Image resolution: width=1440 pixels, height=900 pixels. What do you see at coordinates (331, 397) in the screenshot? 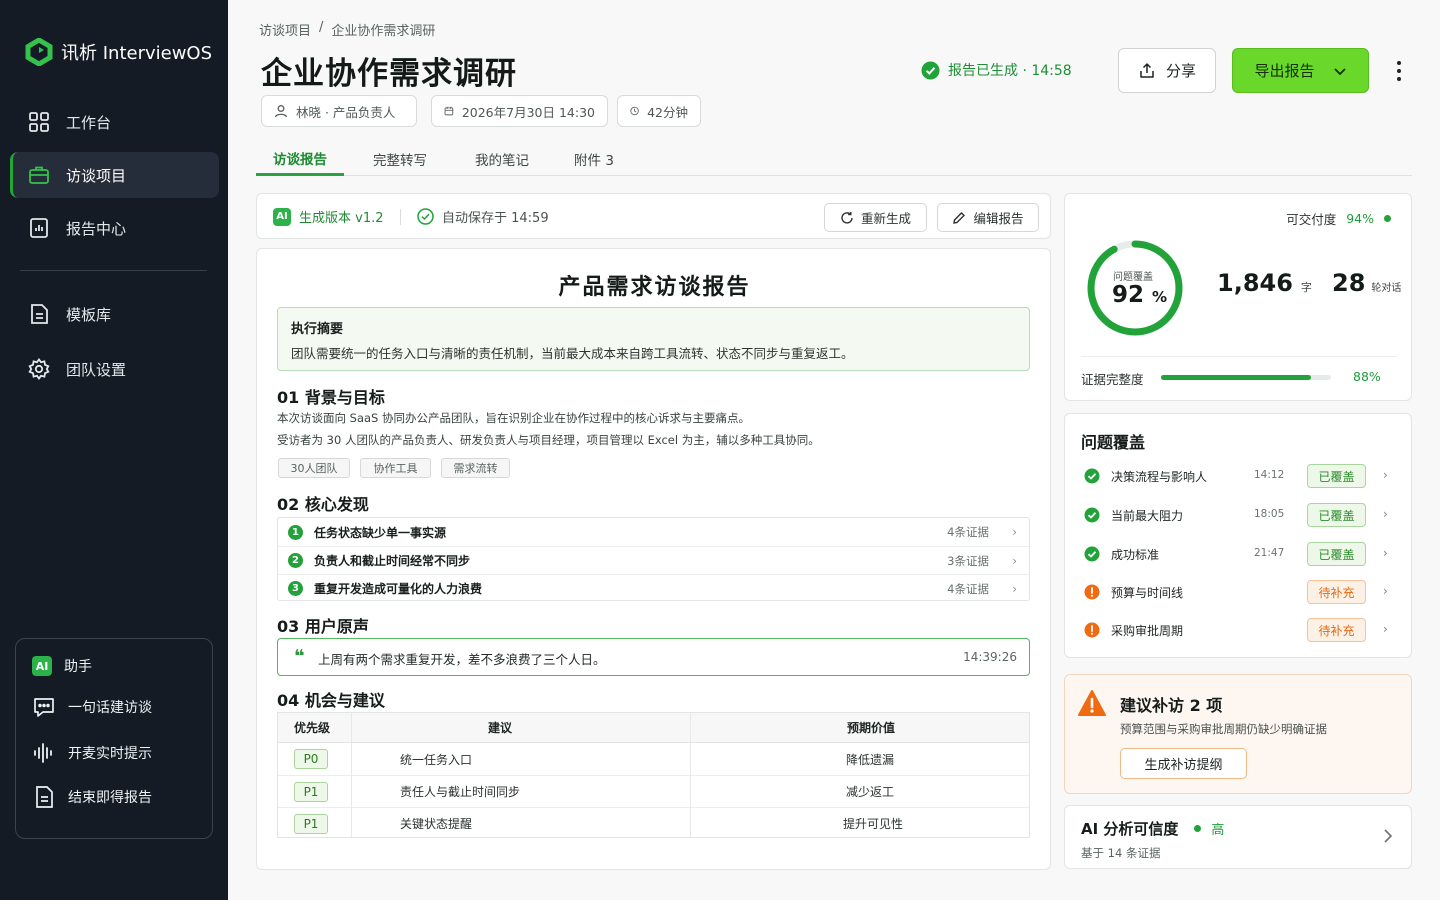
I see `section-background-heading: 01 背景与目标` at bounding box center [331, 397].